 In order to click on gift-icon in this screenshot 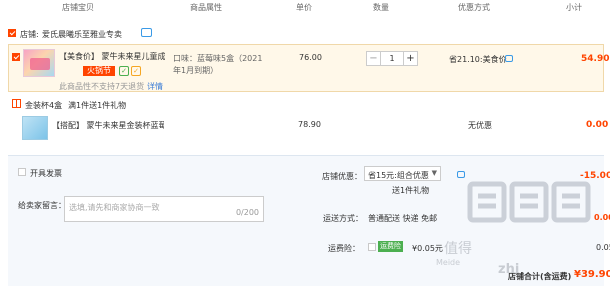, I will do `click(16, 103)`.